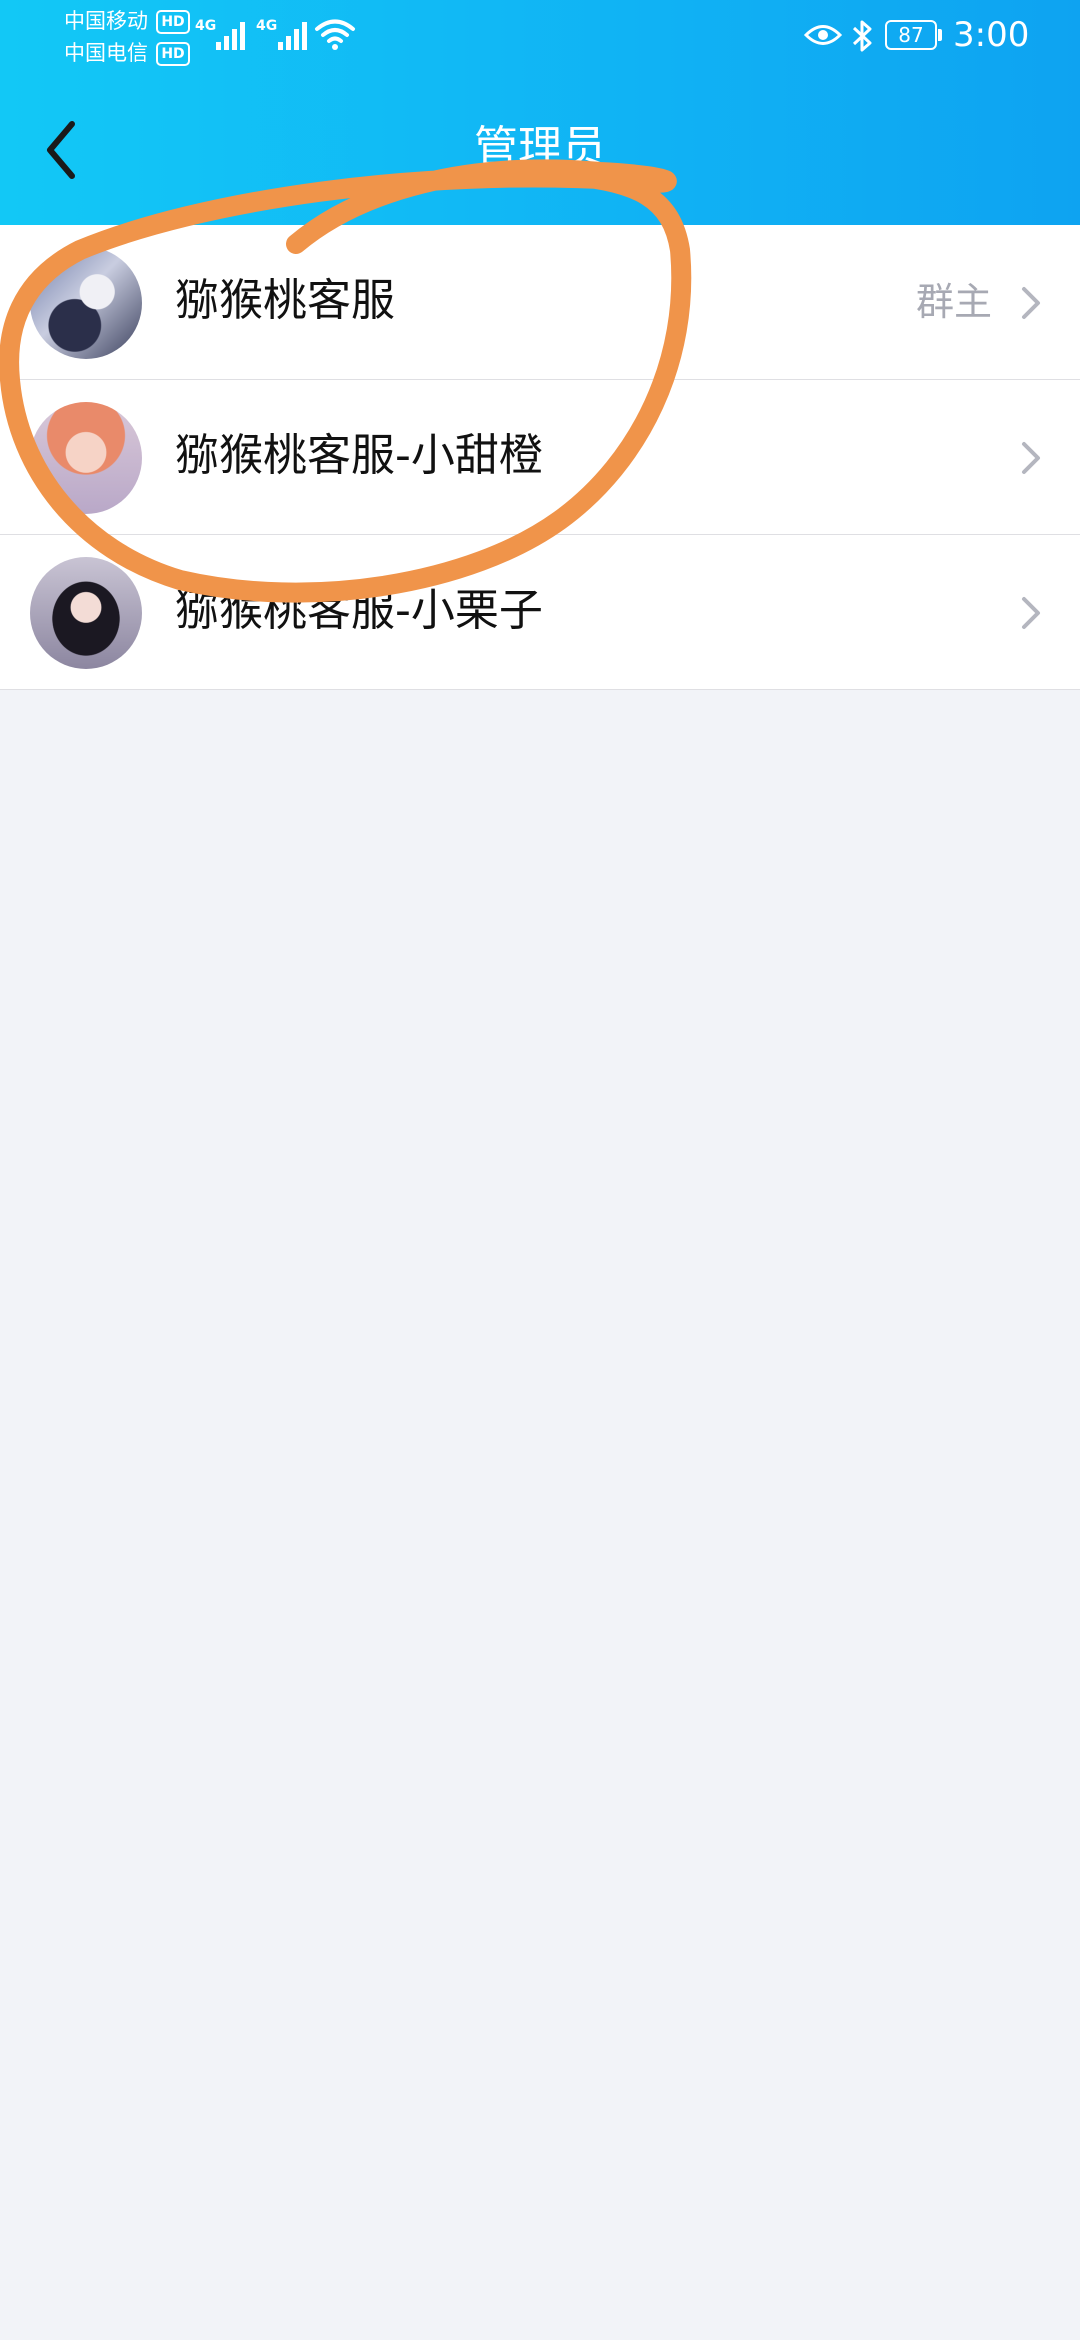  I want to click on eye-icon, so click(823, 35).